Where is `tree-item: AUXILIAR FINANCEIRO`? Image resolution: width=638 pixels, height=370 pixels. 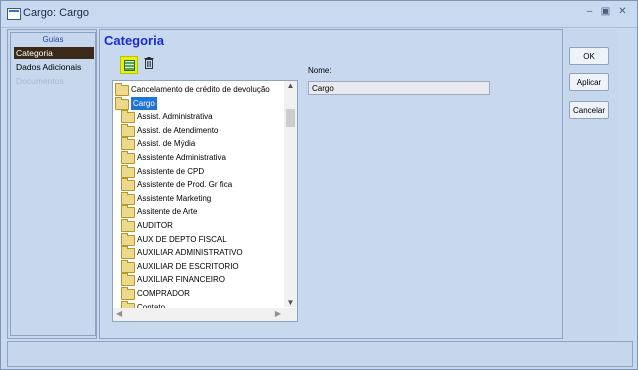
tree-item: AUXILIAR FINANCEIRO is located at coordinates (201, 280).